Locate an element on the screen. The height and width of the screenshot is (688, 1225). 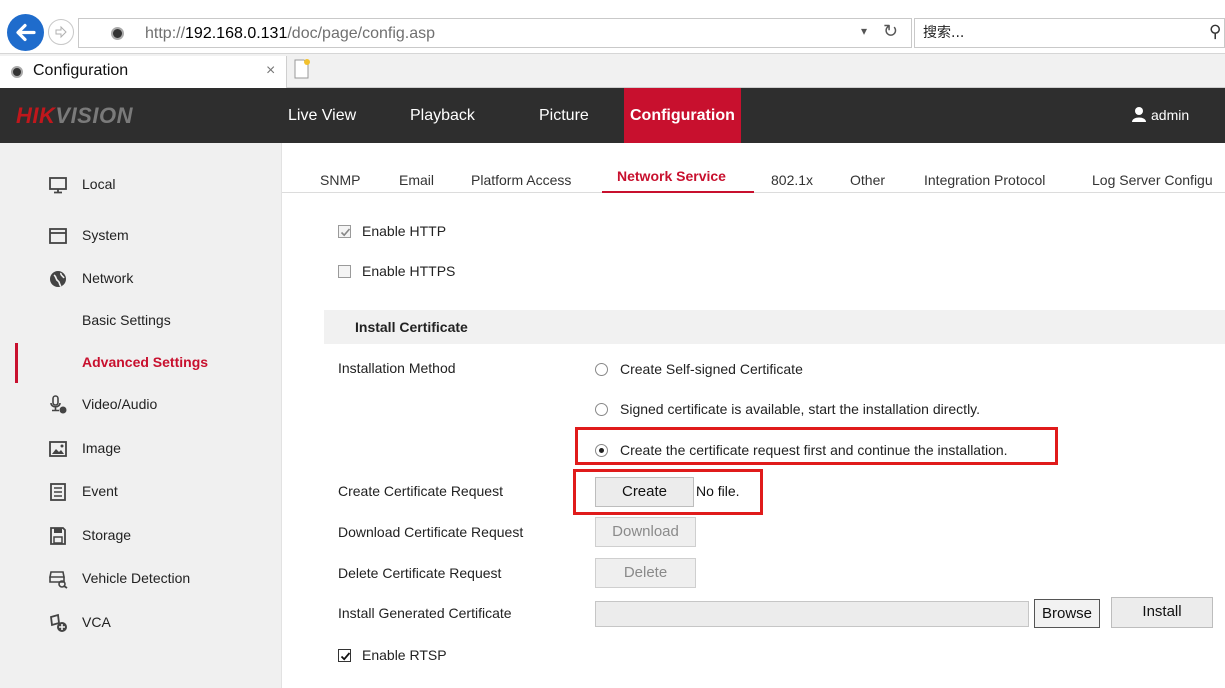
tab-favicon-icon is located at coordinates (17, 72).